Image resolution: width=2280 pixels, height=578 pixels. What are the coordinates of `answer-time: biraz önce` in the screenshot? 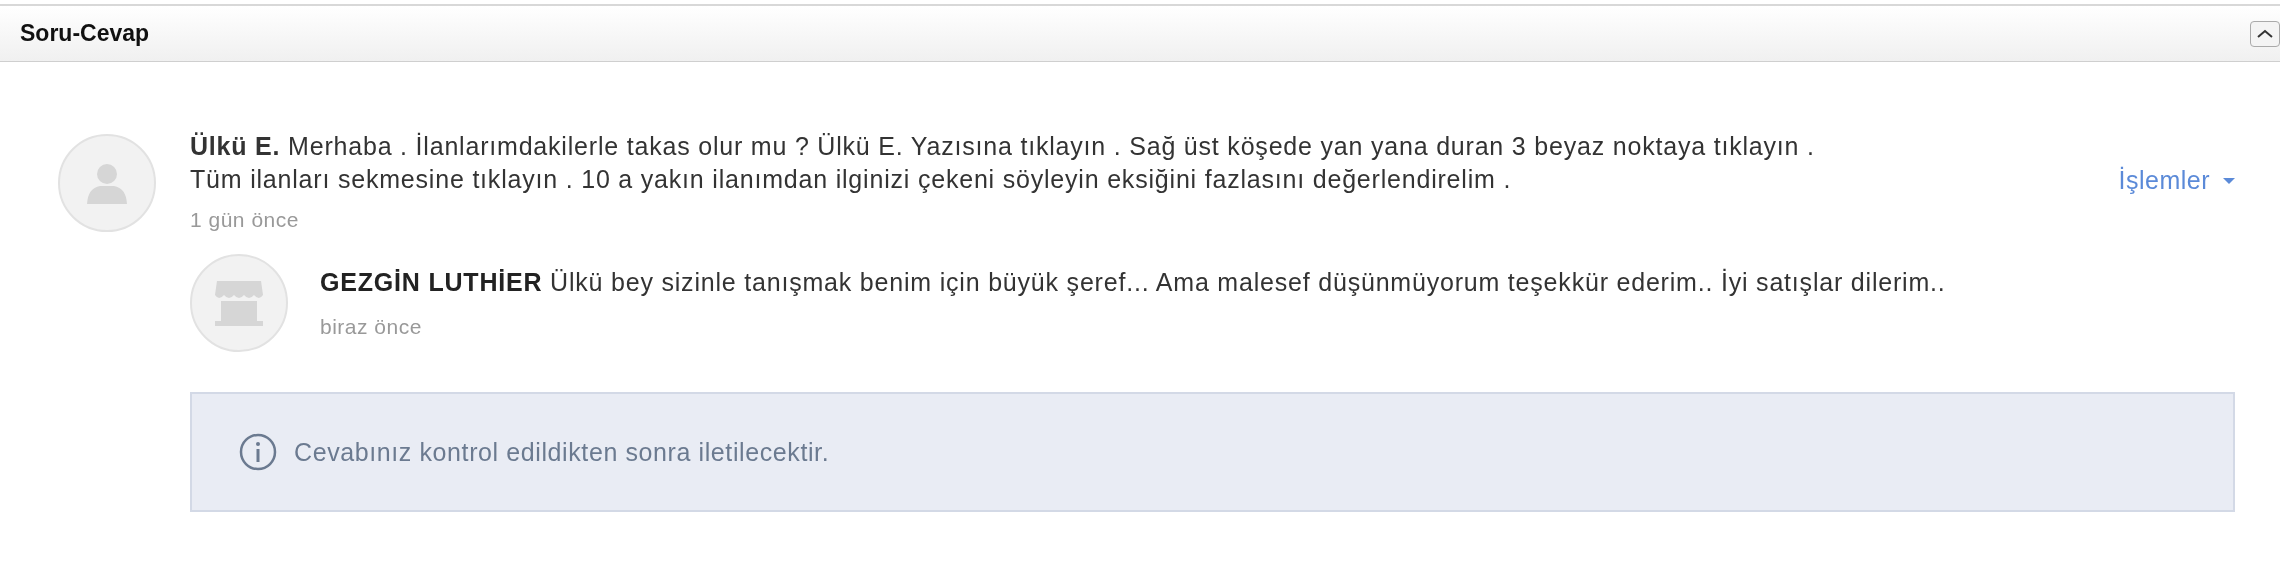 It's located at (371, 327).